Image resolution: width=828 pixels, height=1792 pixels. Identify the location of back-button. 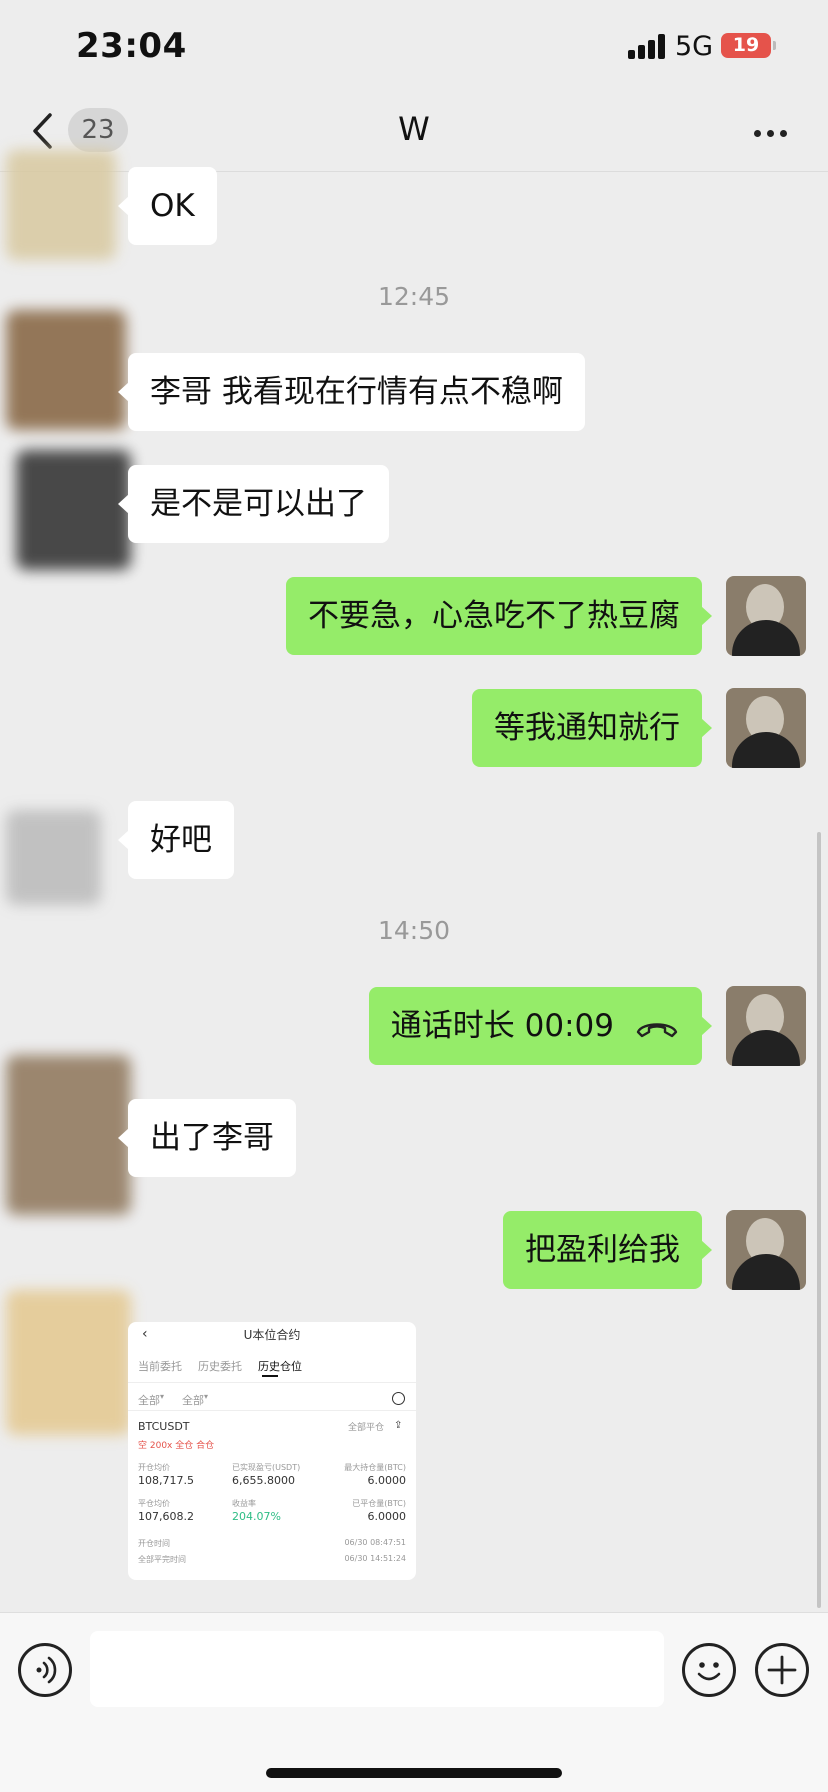
(46, 131).